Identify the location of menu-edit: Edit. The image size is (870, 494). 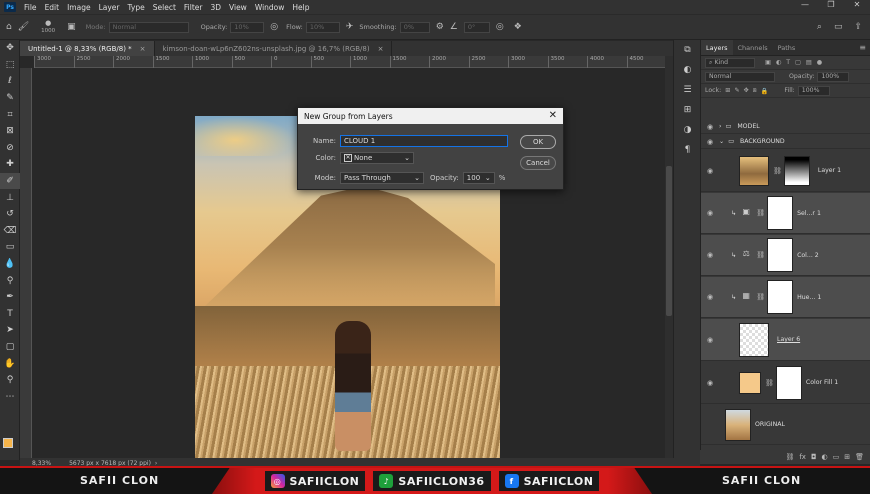
(52, 7).